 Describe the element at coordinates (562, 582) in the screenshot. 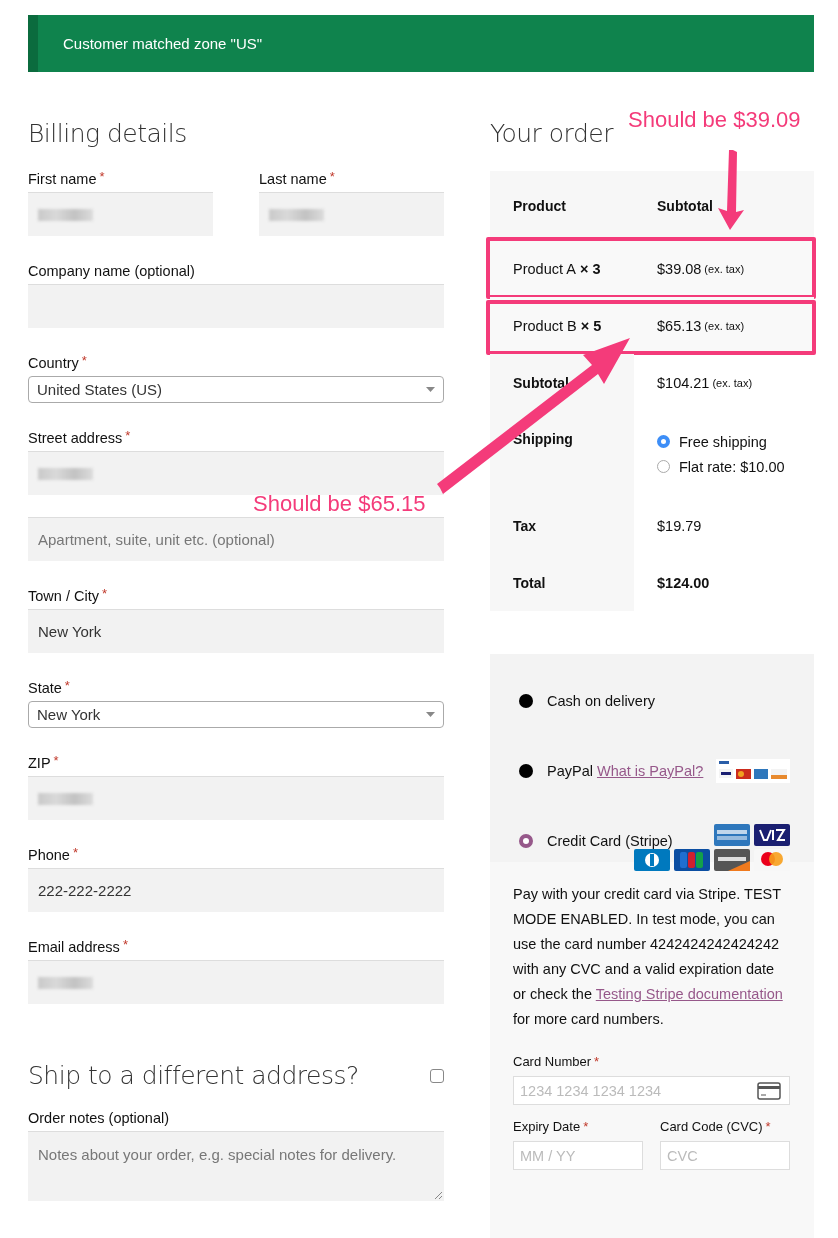

I see `row-header: Total` at that location.